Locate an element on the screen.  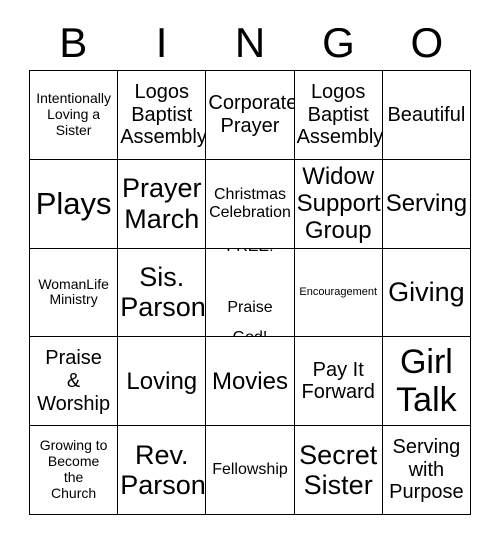
bingo-cell-label: Movies is located at coordinates (249, 381).